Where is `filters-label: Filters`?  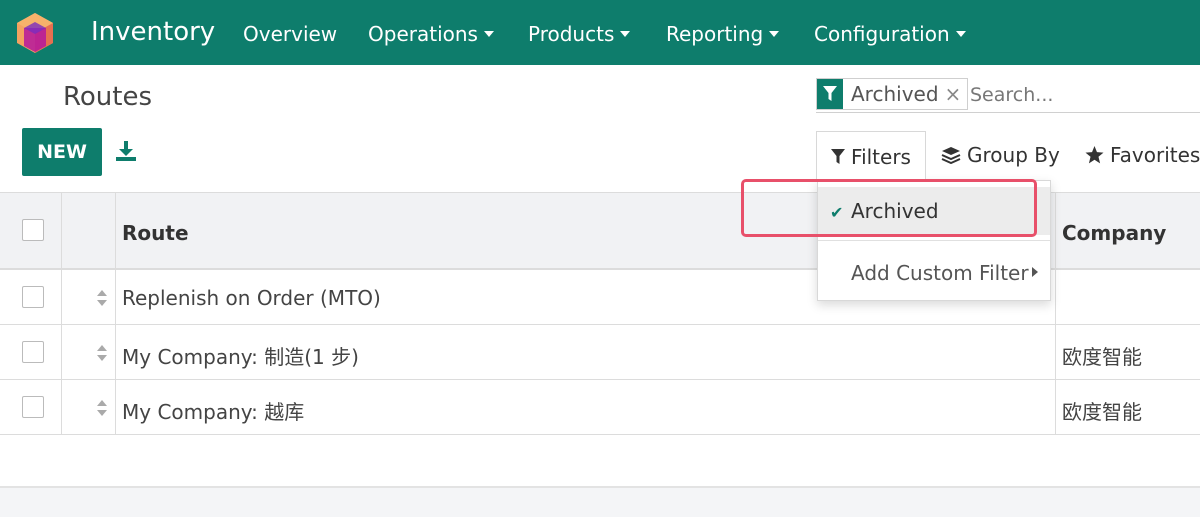
filters-label: Filters is located at coordinates (881, 156).